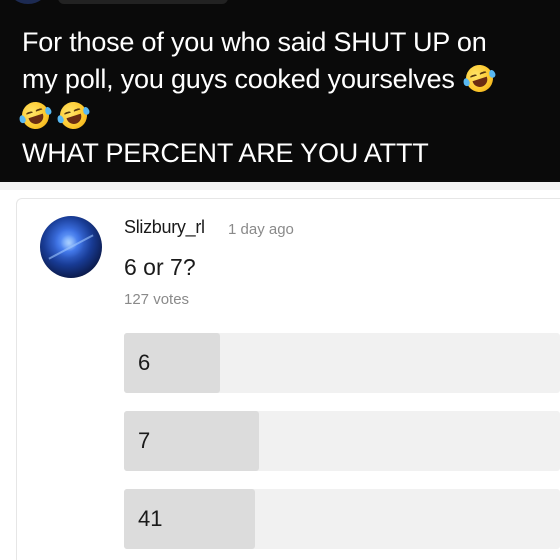 The height and width of the screenshot is (560, 560). Describe the element at coordinates (71, 247) in the screenshot. I see `avatar` at that location.